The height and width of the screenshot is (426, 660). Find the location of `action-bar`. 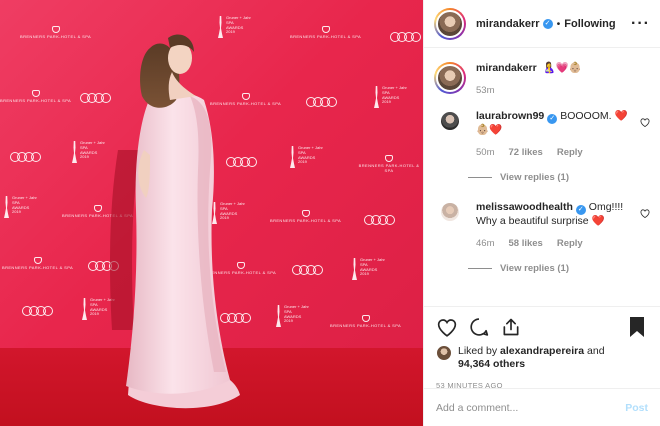

action-bar is located at coordinates (542, 327).